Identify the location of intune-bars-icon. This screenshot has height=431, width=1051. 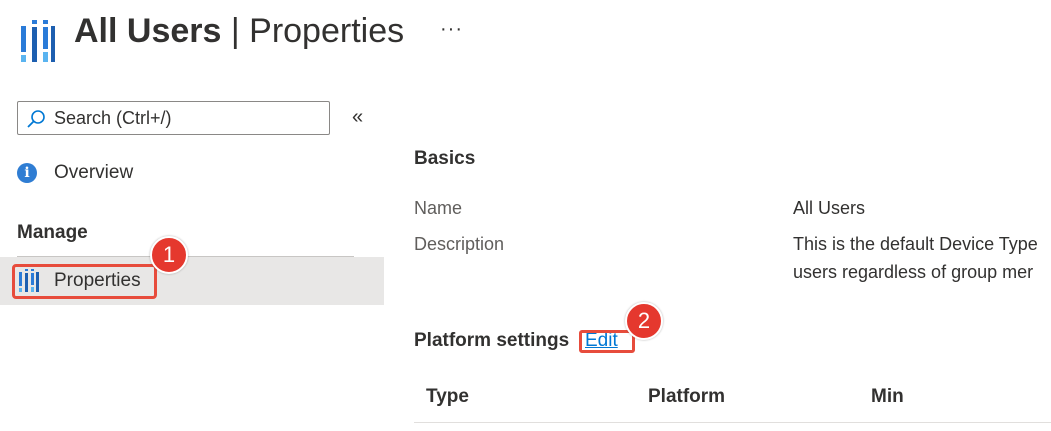
(38, 41).